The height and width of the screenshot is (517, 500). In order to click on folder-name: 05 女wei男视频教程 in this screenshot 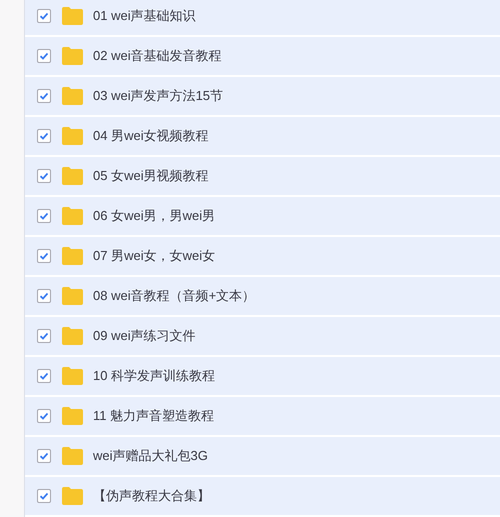, I will do `click(151, 176)`.